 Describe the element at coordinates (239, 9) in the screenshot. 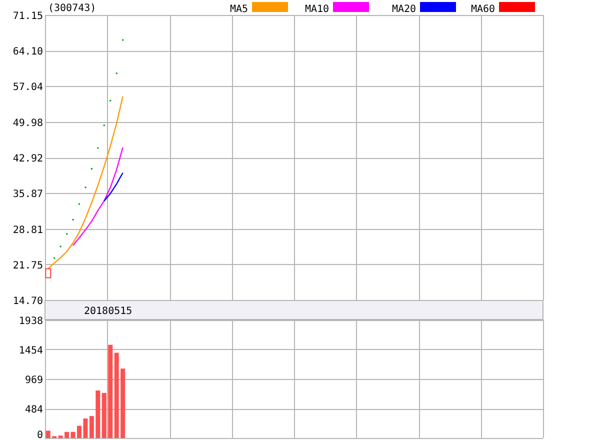

I see `legend-label: MA5` at that location.